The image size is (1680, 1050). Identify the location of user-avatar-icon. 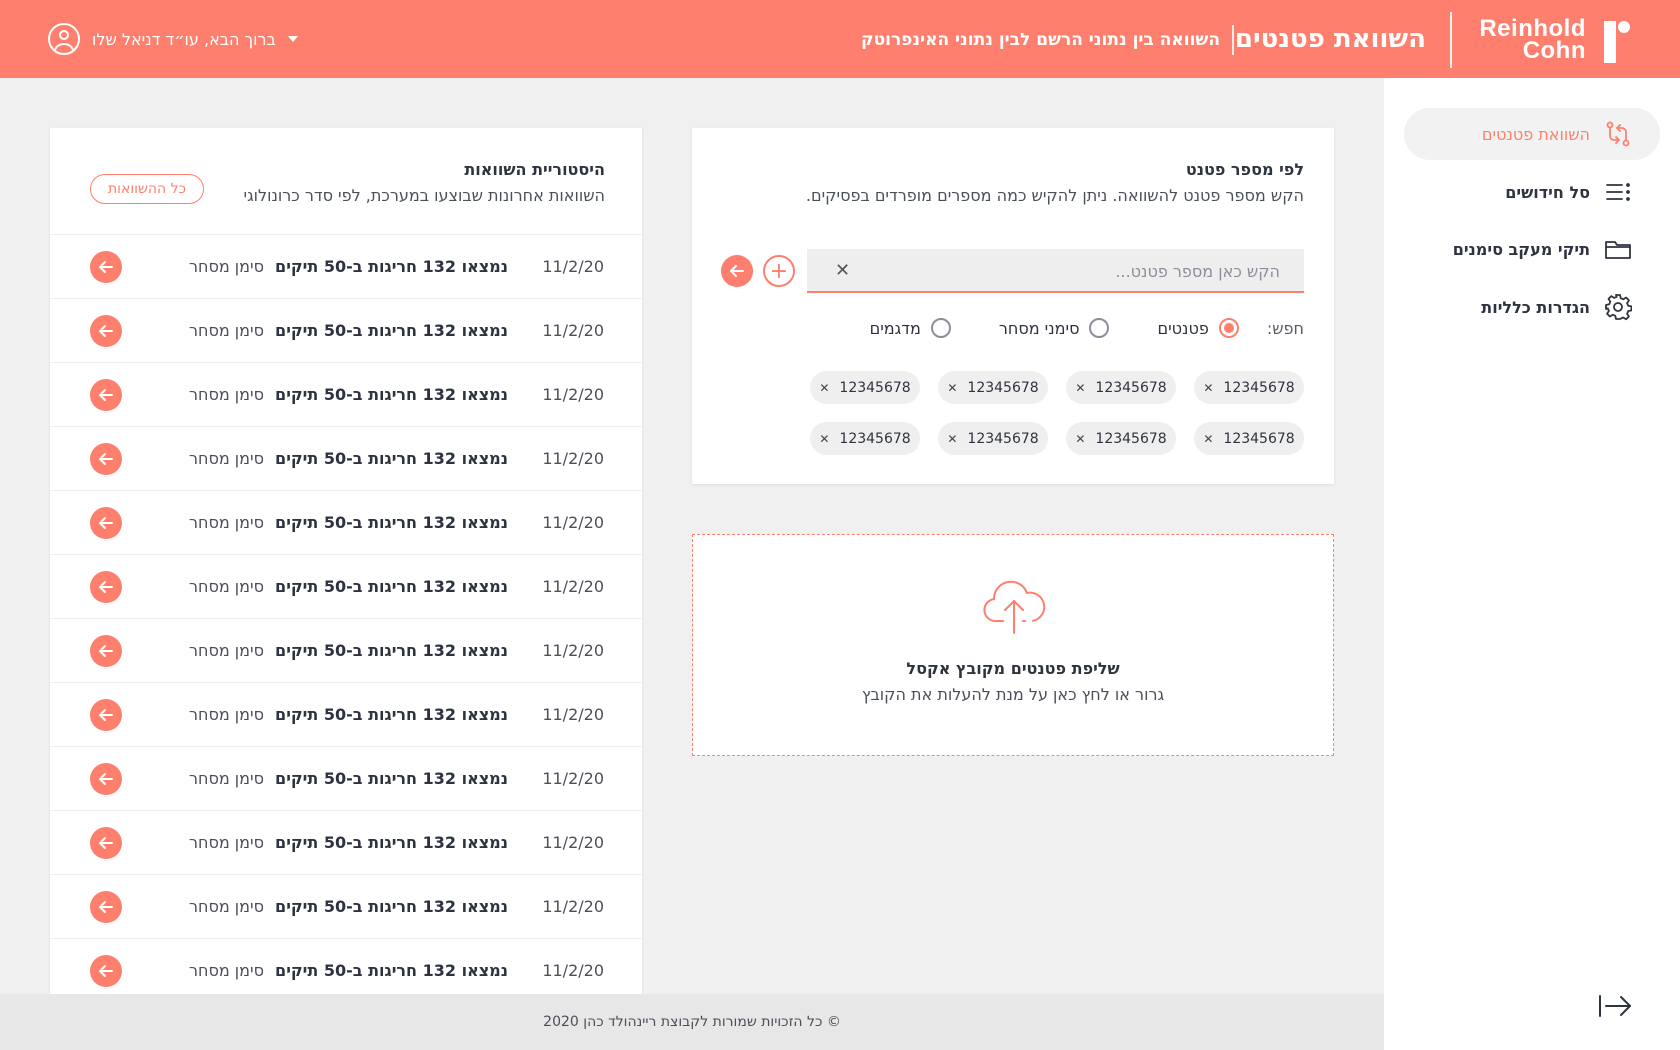
(64, 39).